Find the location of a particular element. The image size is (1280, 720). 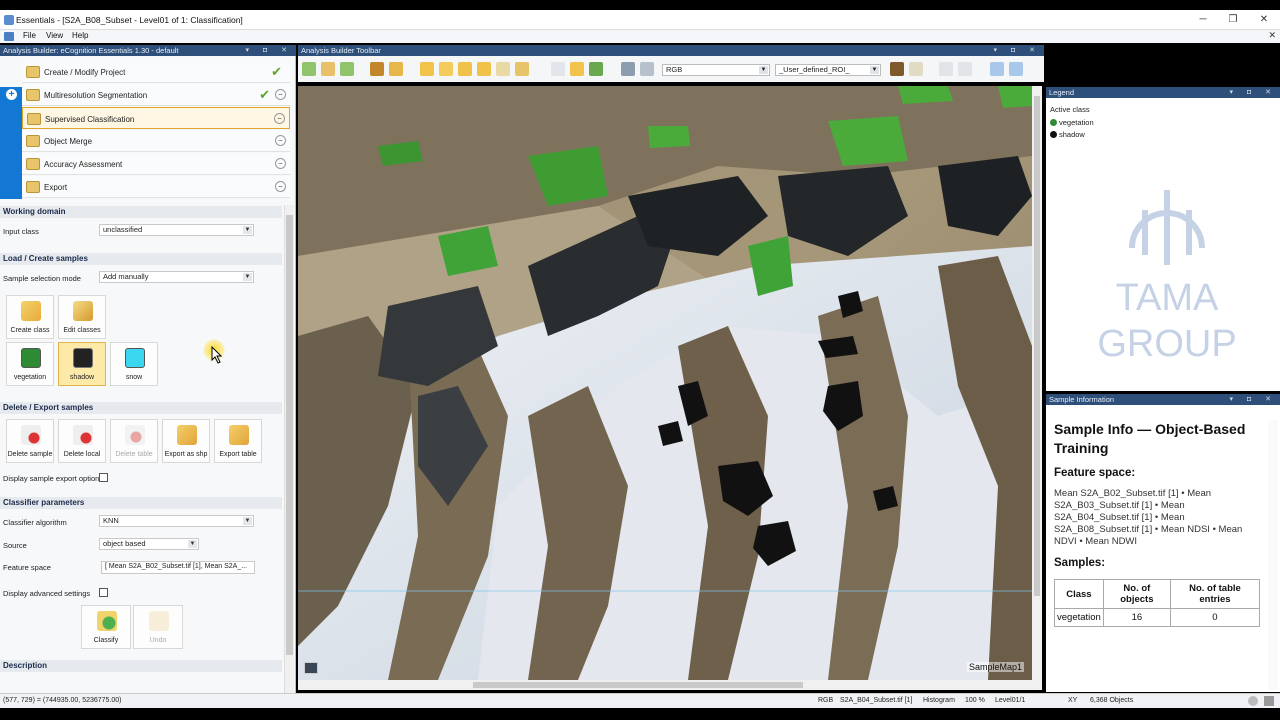

left-panel-scrollbar is located at coordinates (289, 449).